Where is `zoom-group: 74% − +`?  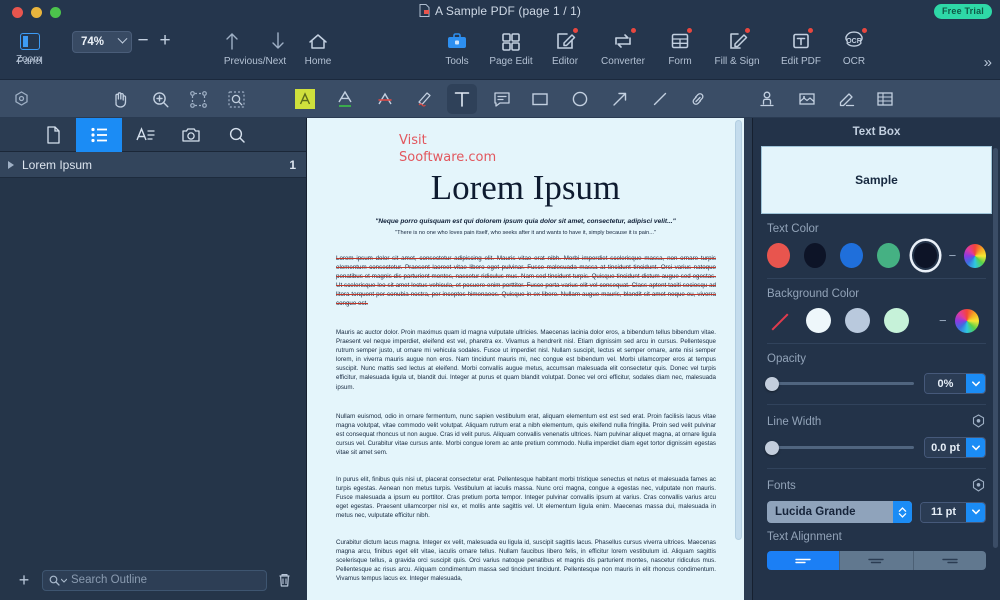
zoom-group: 74% − + is located at coordinates (124, 40).